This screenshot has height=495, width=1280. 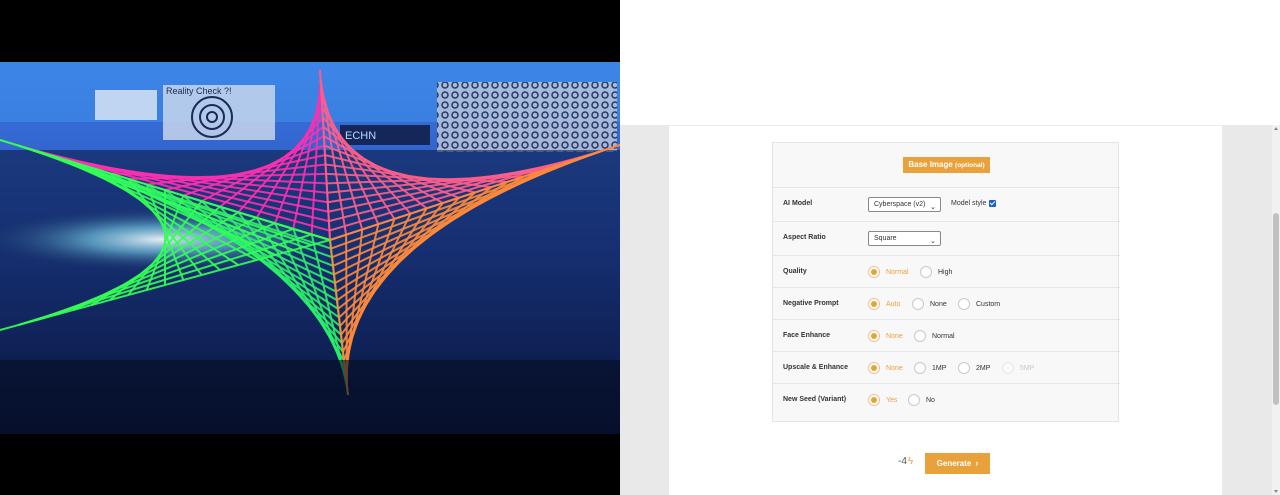 I want to click on ai-model-value: Cyberspace (v2), so click(x=900, y=204).